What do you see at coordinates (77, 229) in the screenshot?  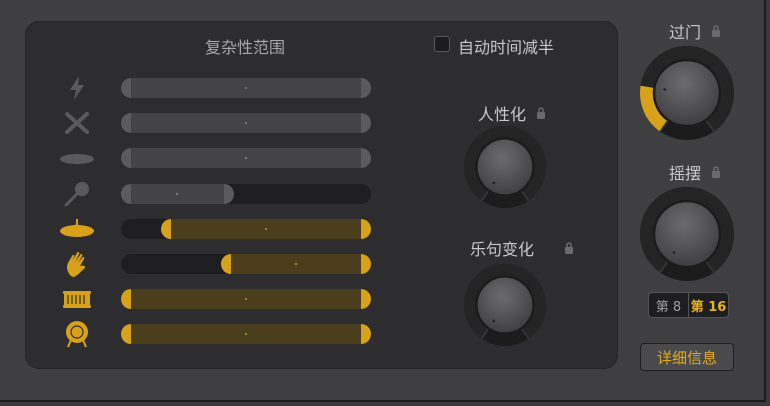 I see `ride-cymbal-icon` at bounding box center [77, 229].